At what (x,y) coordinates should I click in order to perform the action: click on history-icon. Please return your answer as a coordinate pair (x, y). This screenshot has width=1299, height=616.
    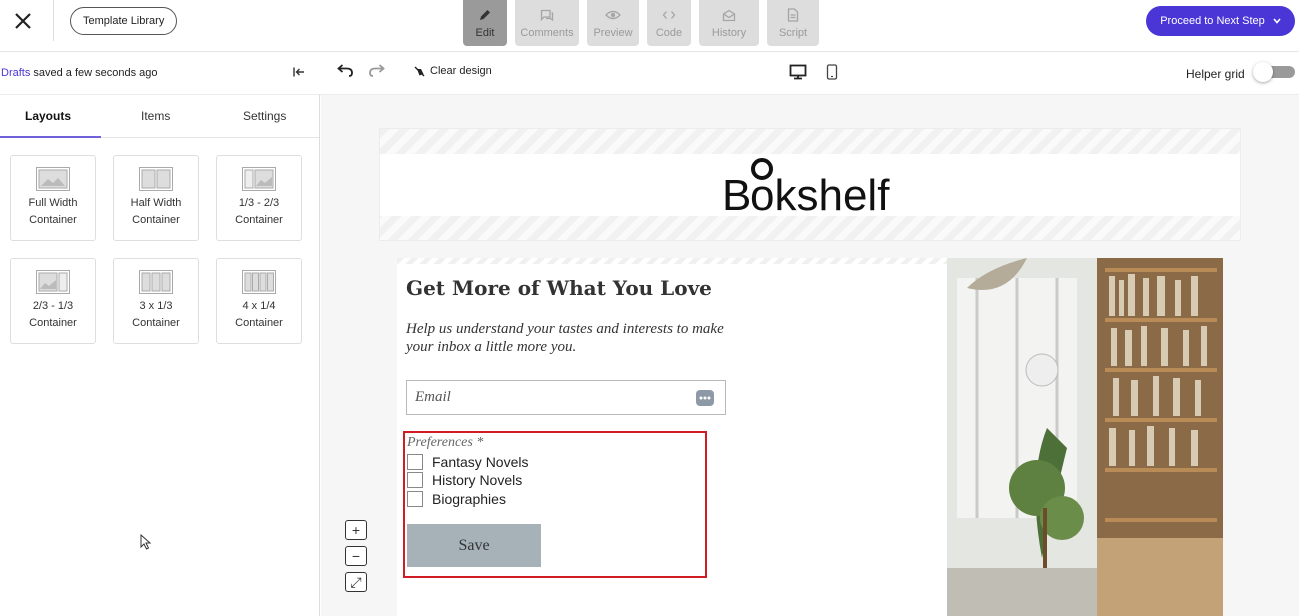
    Looking at the image, I should click on (729, 15).